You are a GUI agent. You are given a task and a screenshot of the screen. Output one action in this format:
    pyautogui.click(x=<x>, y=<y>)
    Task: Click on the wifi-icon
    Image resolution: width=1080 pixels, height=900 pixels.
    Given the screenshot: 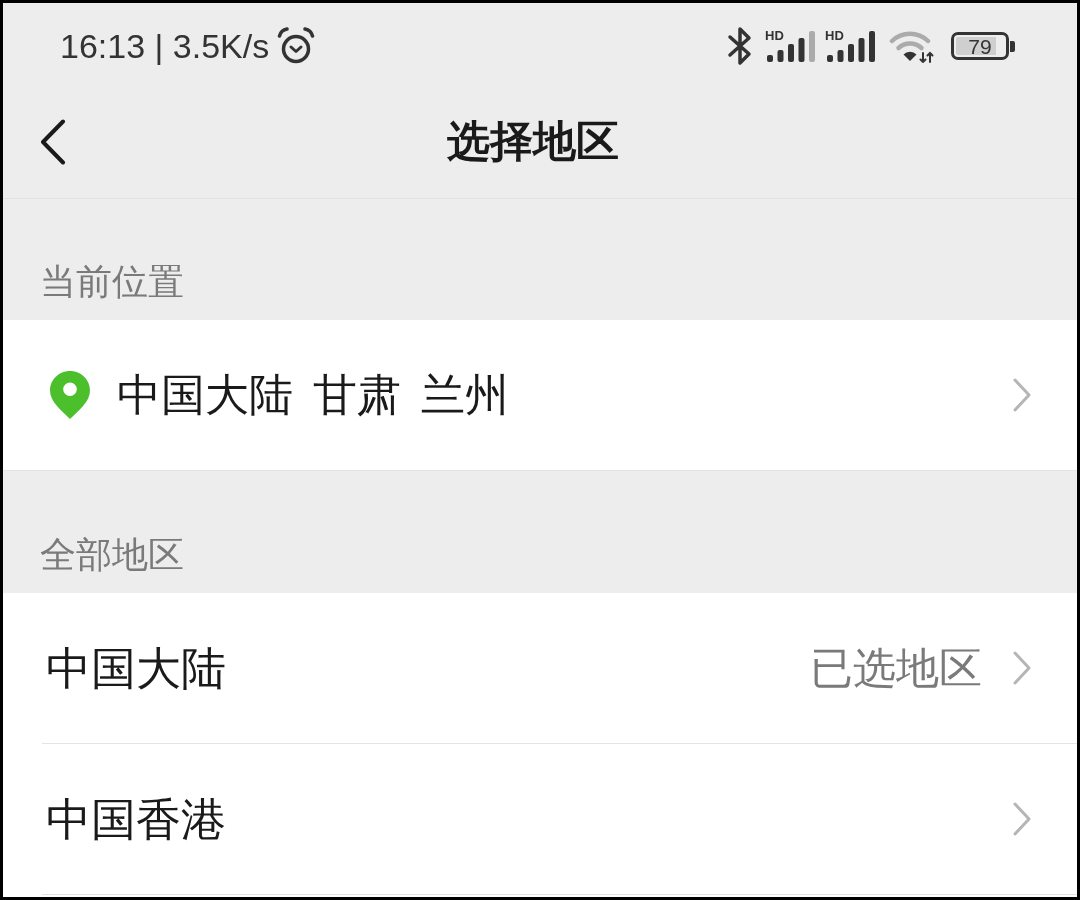 What is the action you would take?
    pyautogui.click(x=912, y=46)
    